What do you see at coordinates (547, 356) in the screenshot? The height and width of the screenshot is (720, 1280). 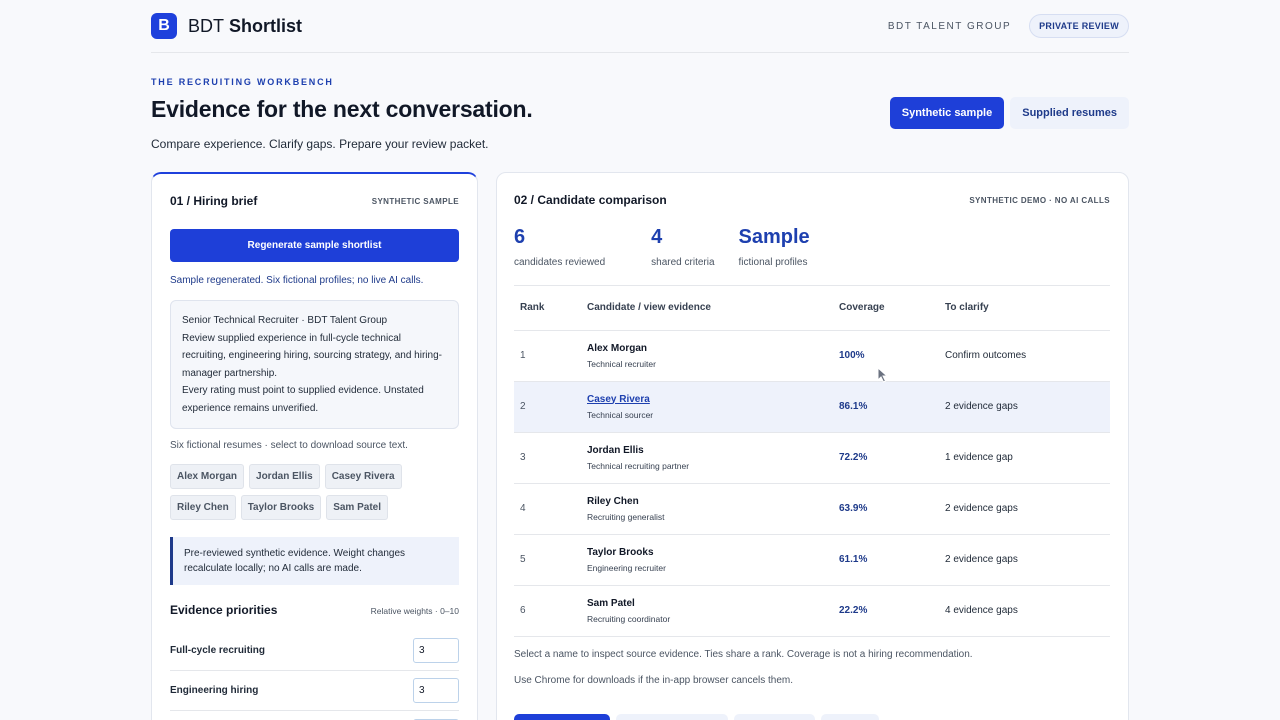 I see `rank-cell: 1` at bounding box center [547, 356].